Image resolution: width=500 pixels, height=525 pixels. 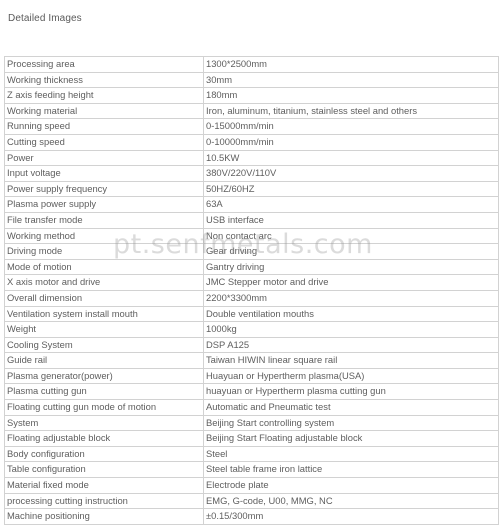 I want to click on spec-key-cell: Table configuration, so click(x=104, y=470).